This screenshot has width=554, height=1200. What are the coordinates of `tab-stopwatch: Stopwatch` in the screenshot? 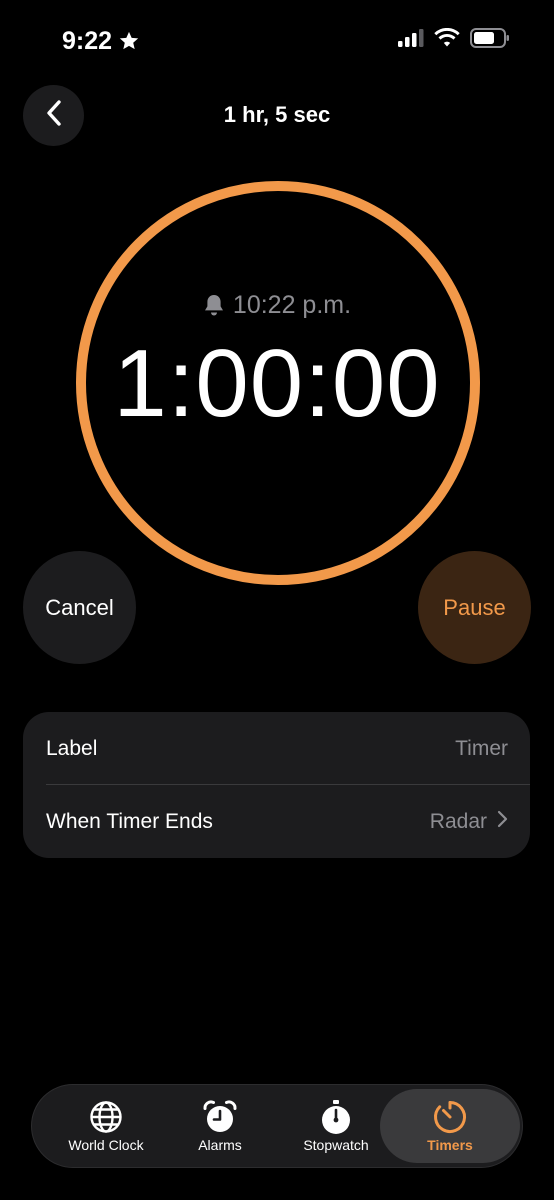 It's located at (336, 1126).